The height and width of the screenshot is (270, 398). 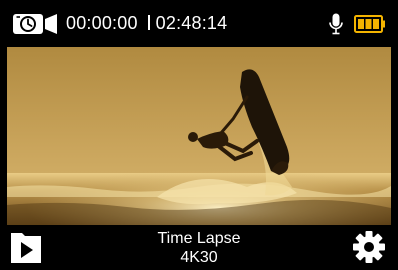 What do you see at coordinates (336, 24) in the screenshot?
I see `microphone-icon` at bounding box center [336, 24].